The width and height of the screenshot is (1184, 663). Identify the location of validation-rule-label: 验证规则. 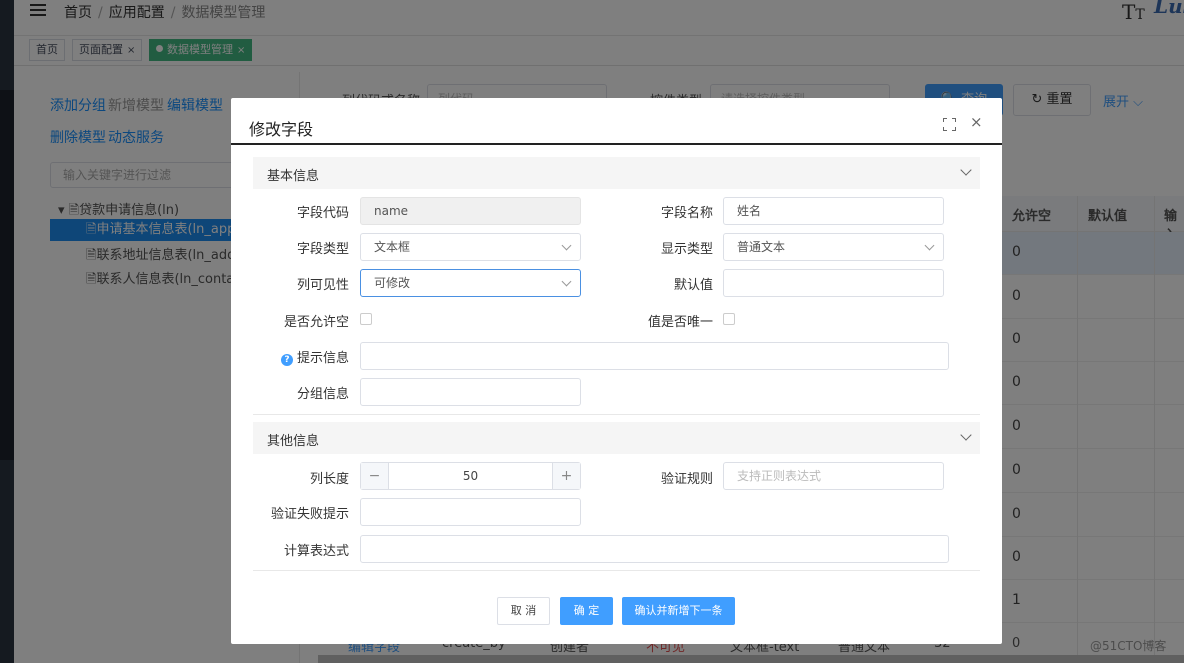
(686, 479).